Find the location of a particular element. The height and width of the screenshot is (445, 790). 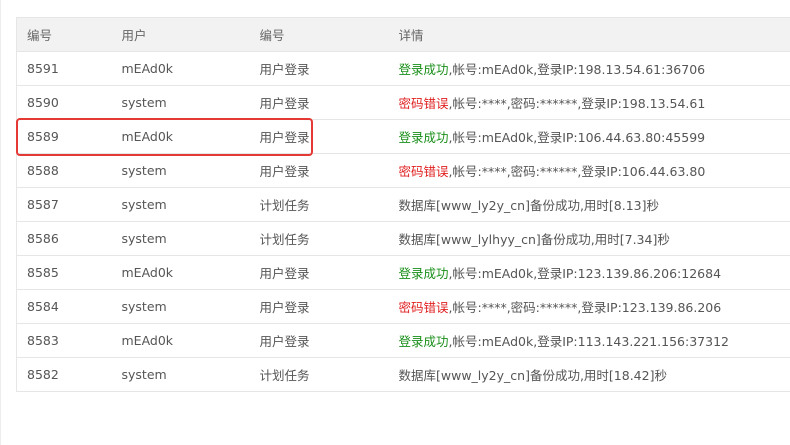

cell-detail: 密码错误,帐号:****,密码:******,登录IP:198.13.54.61 is located at coordinates (589, 102).